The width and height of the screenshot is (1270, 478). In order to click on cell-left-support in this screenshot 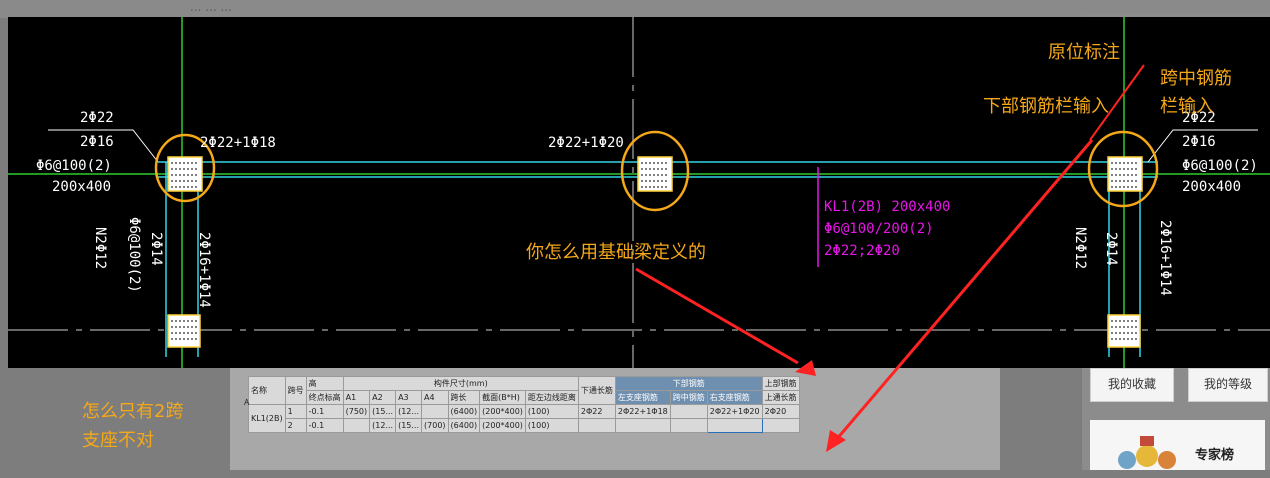, I will do `click(642, 425)`.